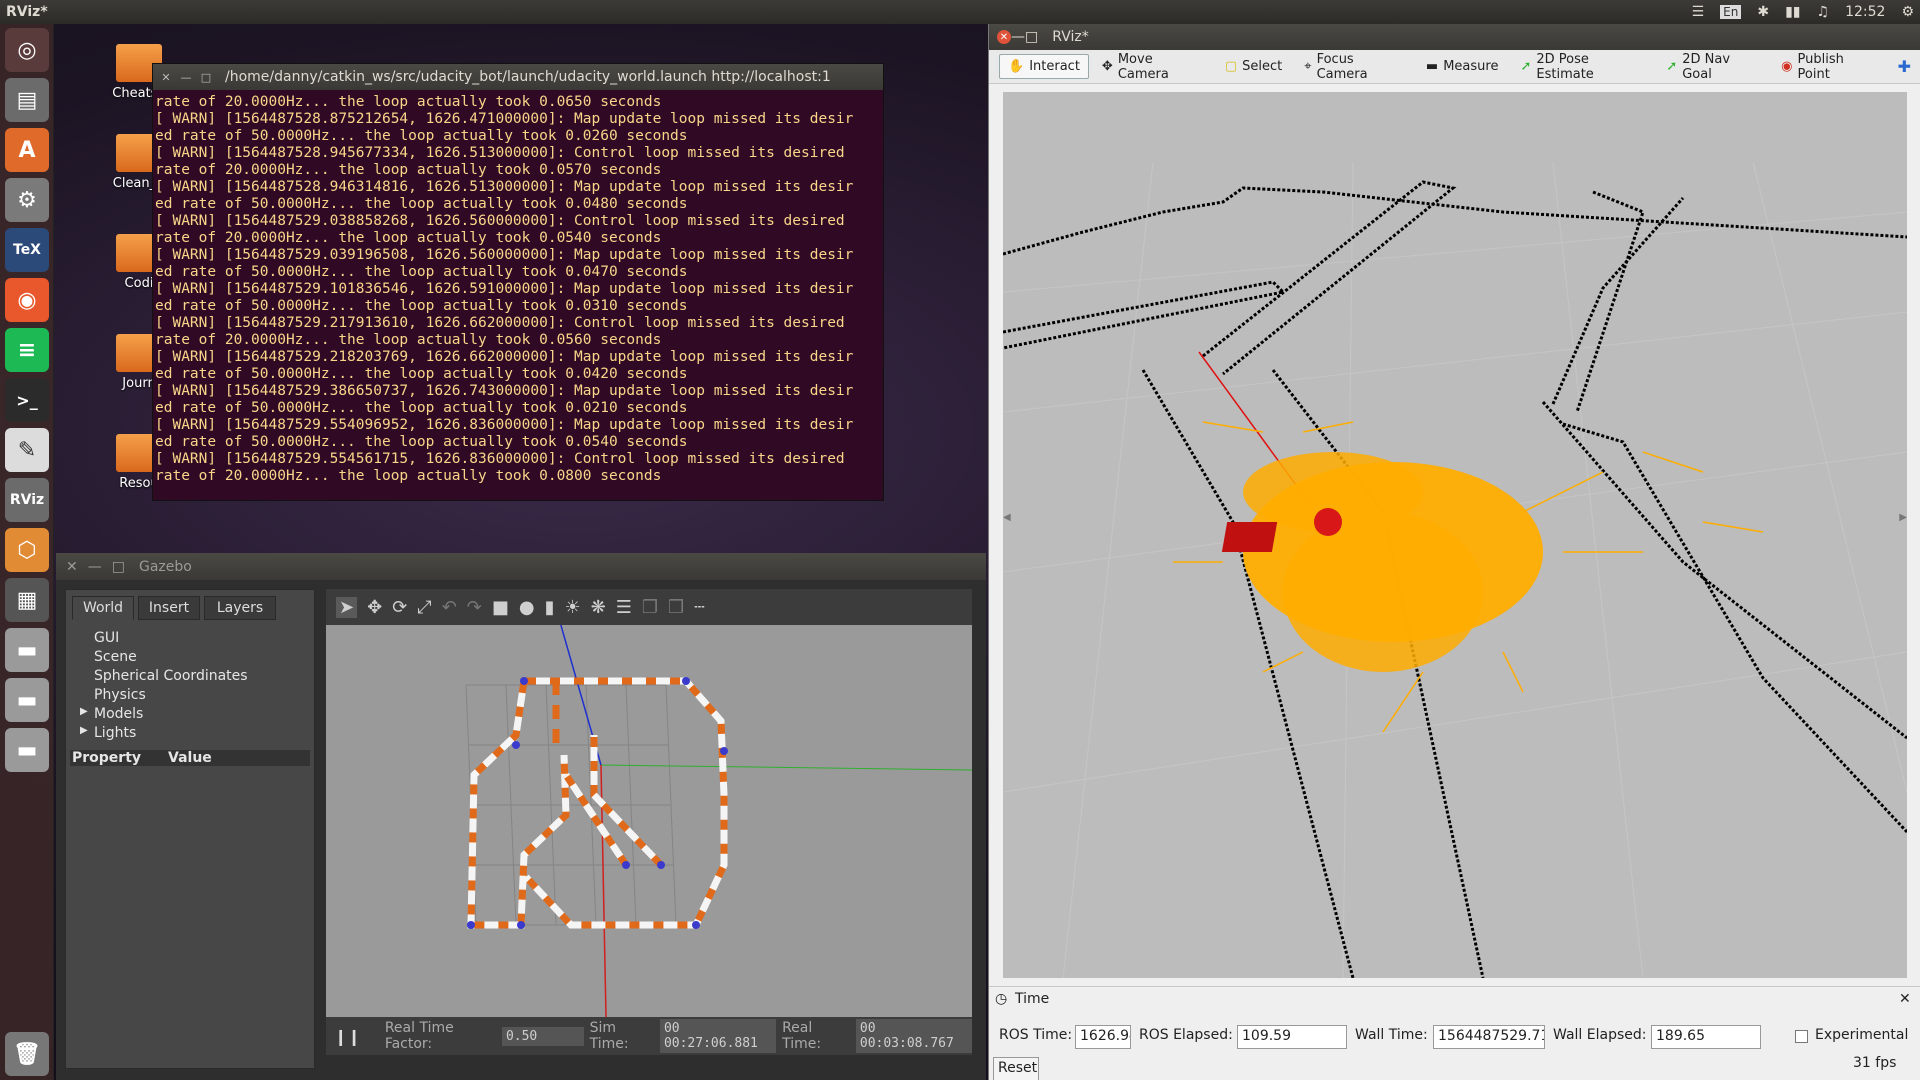 This screenshot has width=1920, height=1080. What do you see at coordinates (1489, 1037) in the screenshot?
I see `wall-time-field: 1564487529.71` at bounding box center [1489, 1037].